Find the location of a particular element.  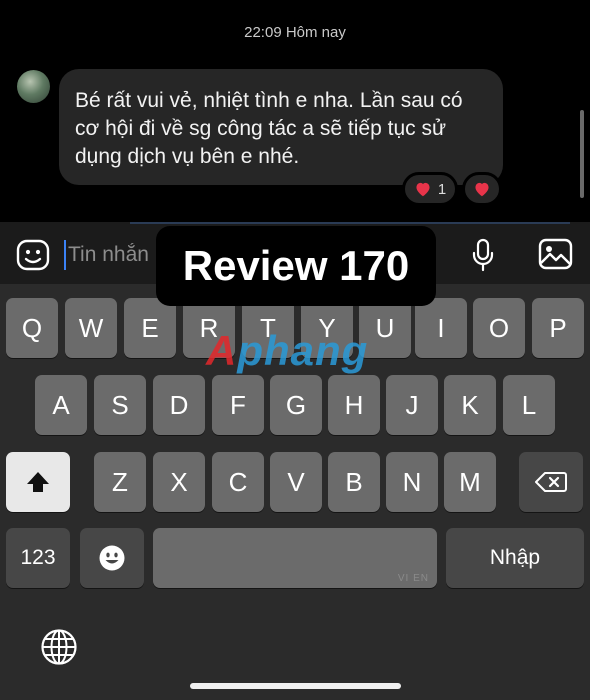

space-key: VI EN is located at coordinates (295, 558).